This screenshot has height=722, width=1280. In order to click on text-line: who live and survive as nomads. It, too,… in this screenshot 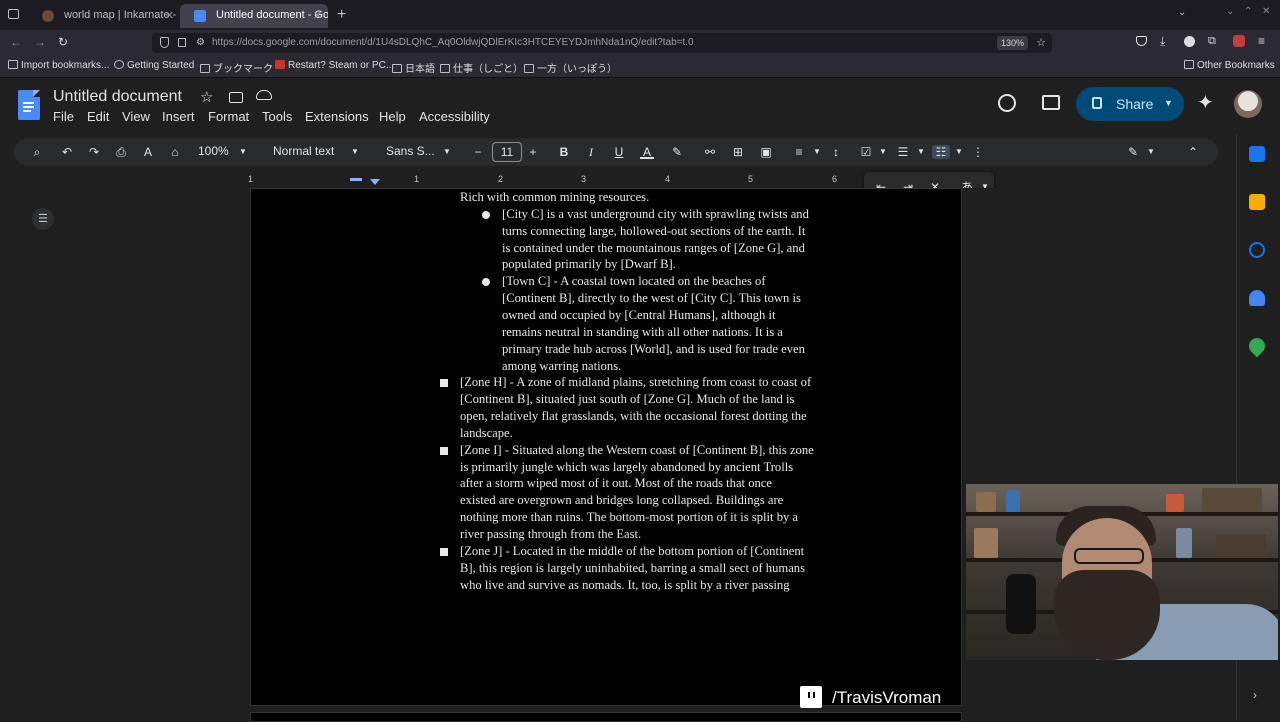, I will do `click(625, 585)`.